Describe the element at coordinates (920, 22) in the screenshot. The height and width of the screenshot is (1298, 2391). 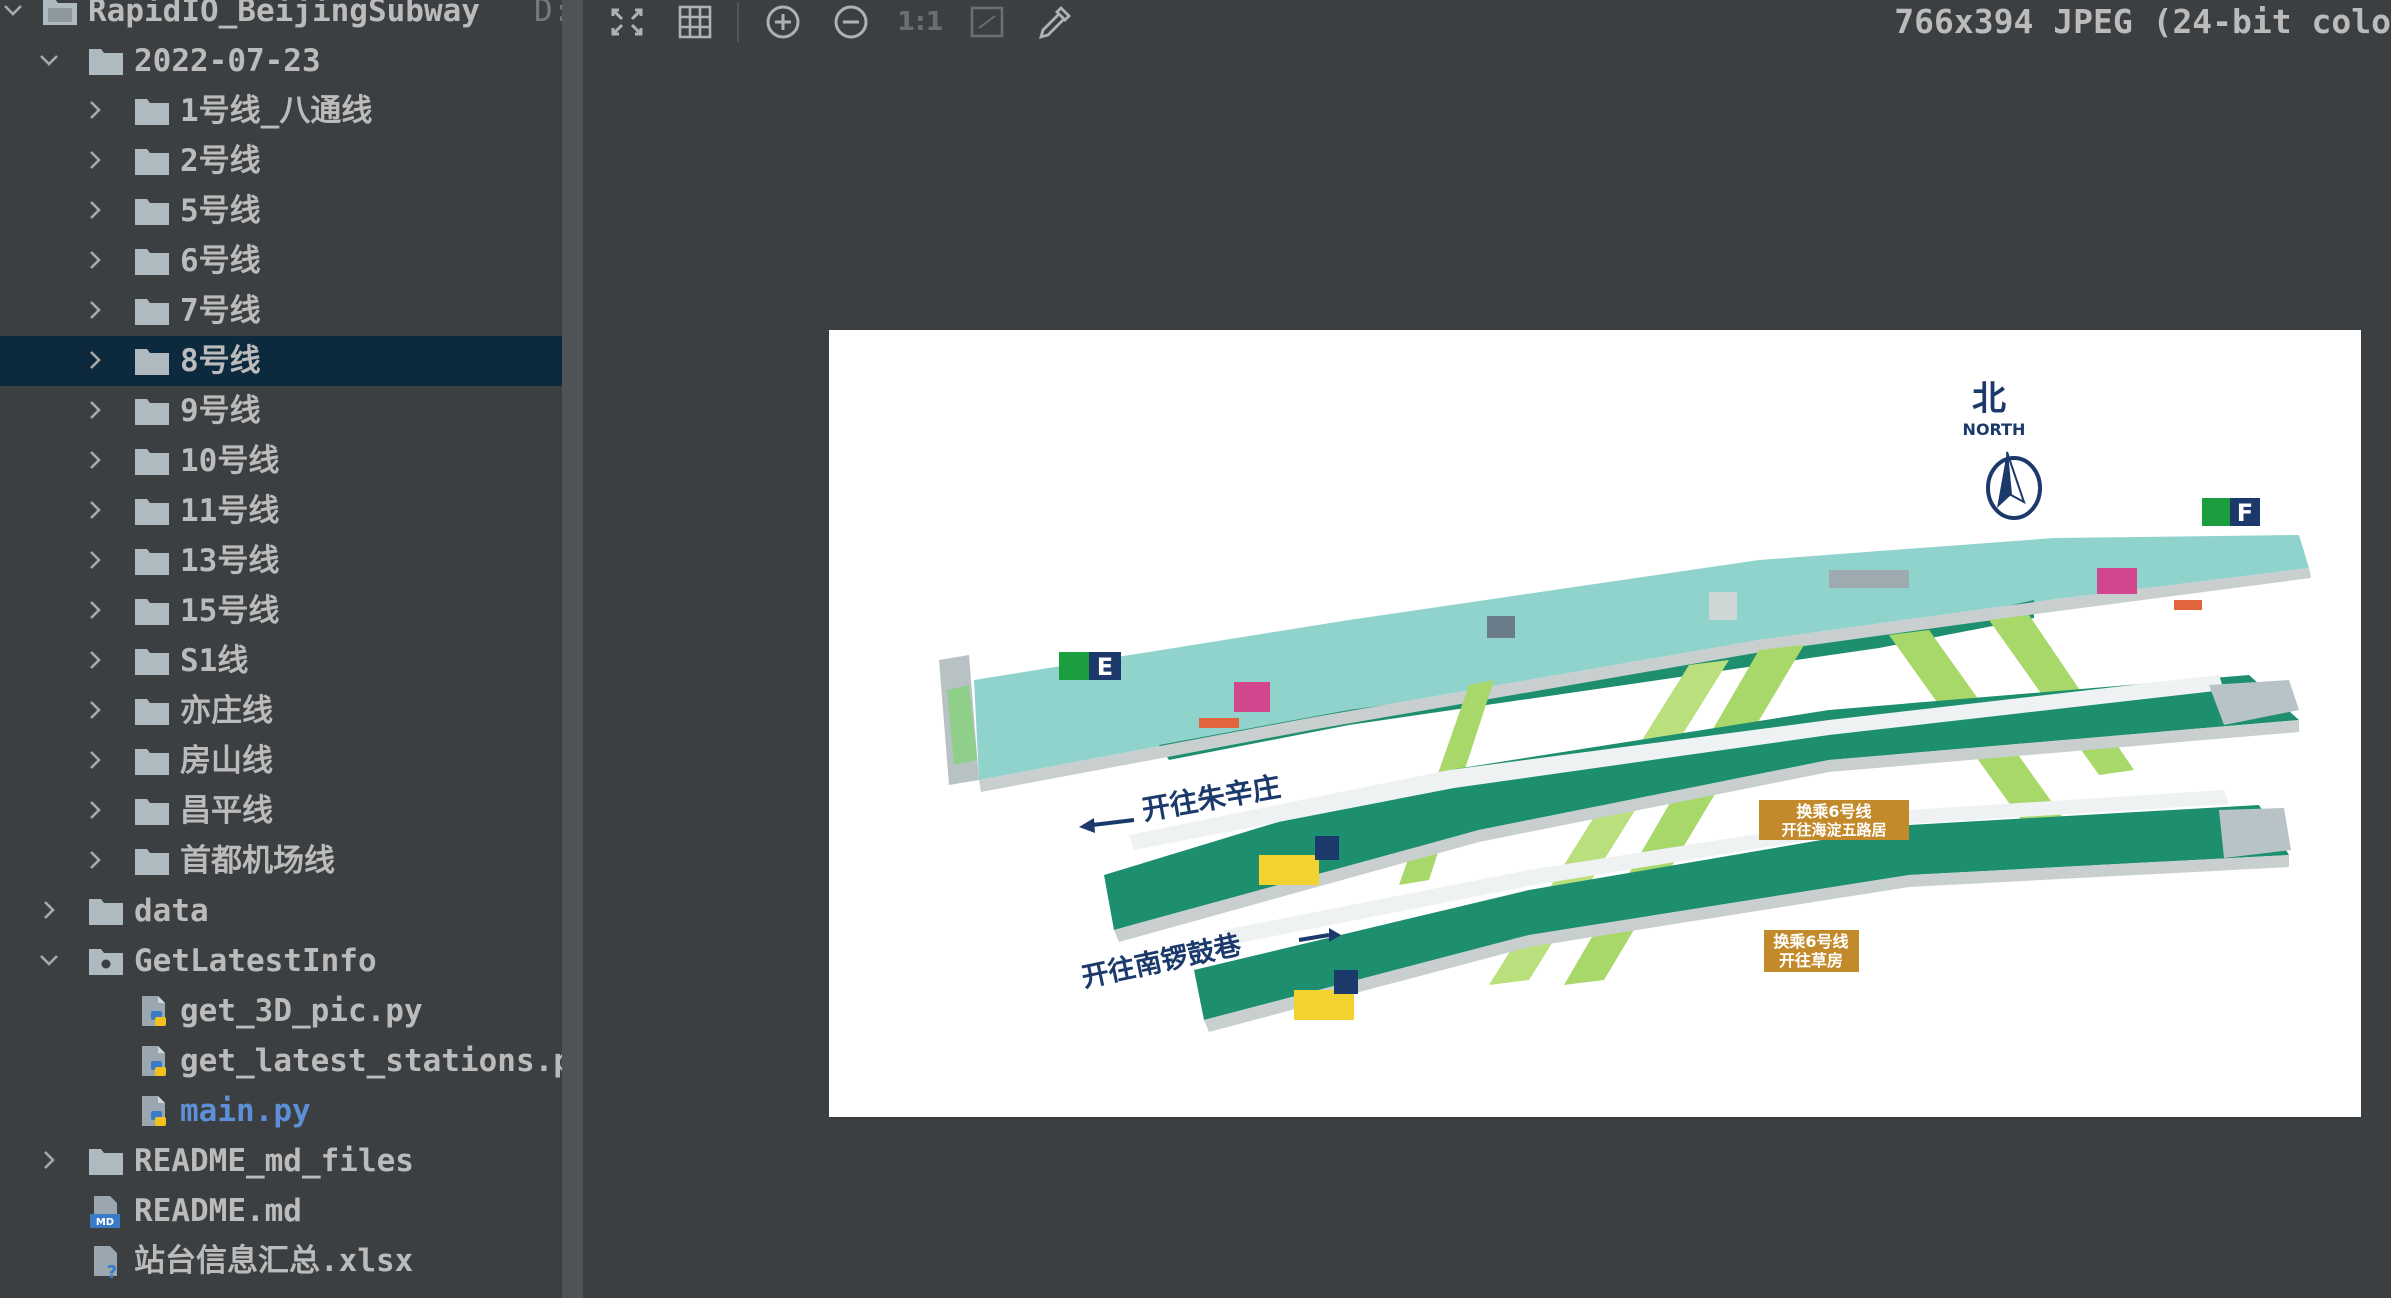
I see `actual-size-button: 1:1` at that location.